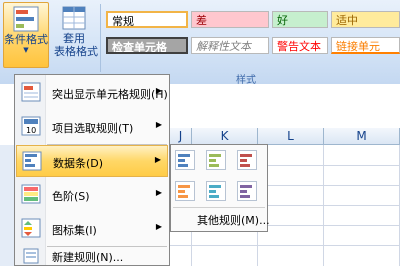  Describe the element at coordinates (26, 50) in the screenshot. I see `chevron-down-icon: ▼` at that location.